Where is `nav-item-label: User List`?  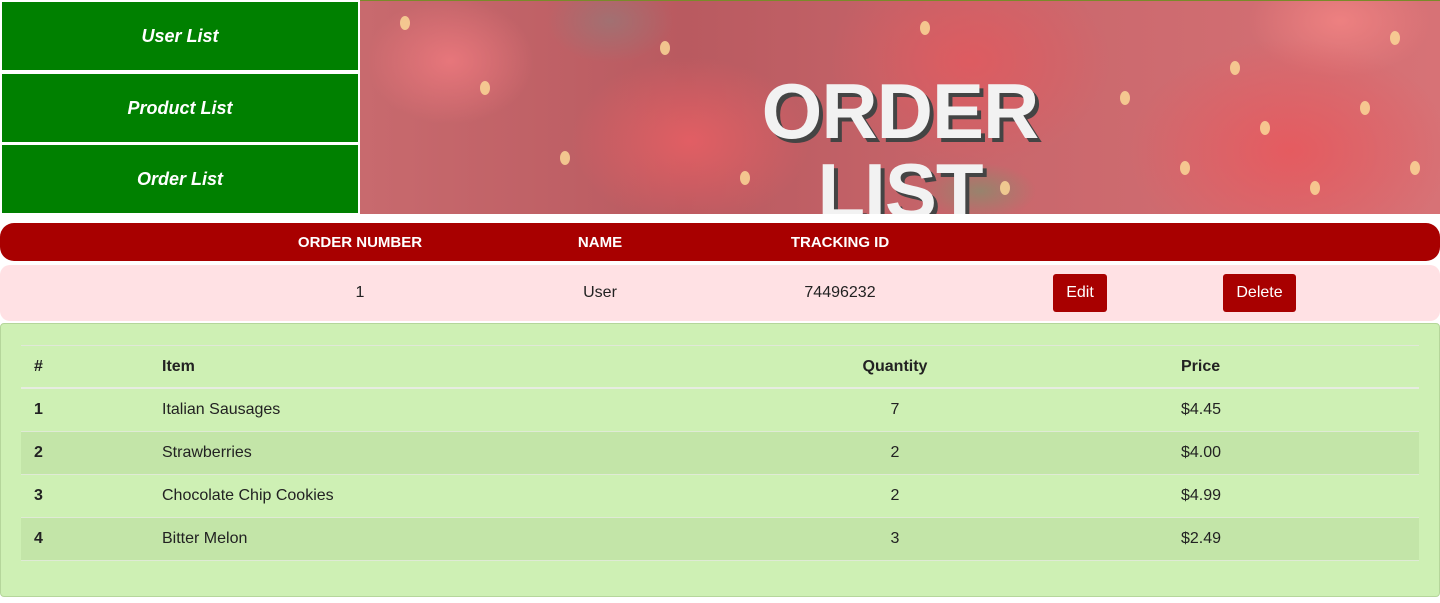 nav-item-label: User List is located at coordinates (180, 35).